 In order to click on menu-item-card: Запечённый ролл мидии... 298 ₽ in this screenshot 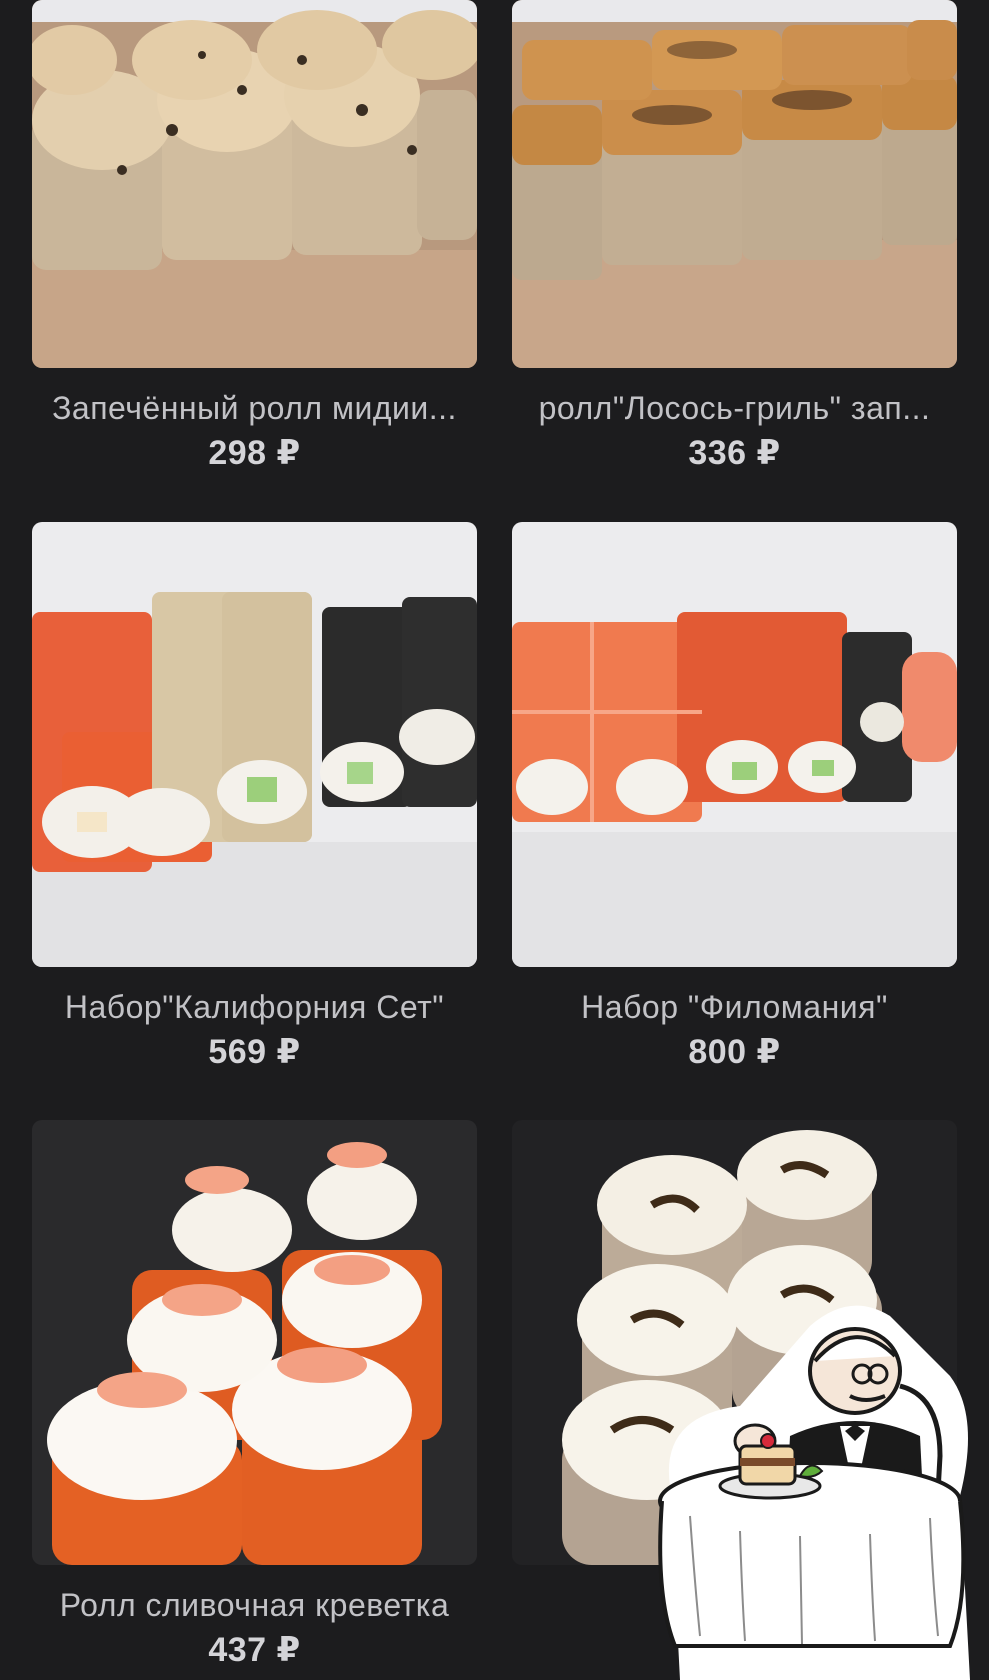, I will do `click(254, 236)`.